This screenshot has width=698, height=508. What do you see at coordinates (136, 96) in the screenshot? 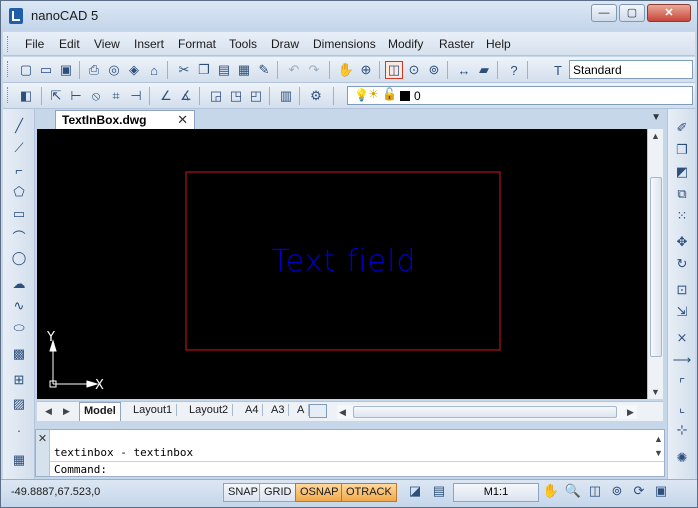
I see `ortho-icon: ⊣` at bounding box center [136, 96].